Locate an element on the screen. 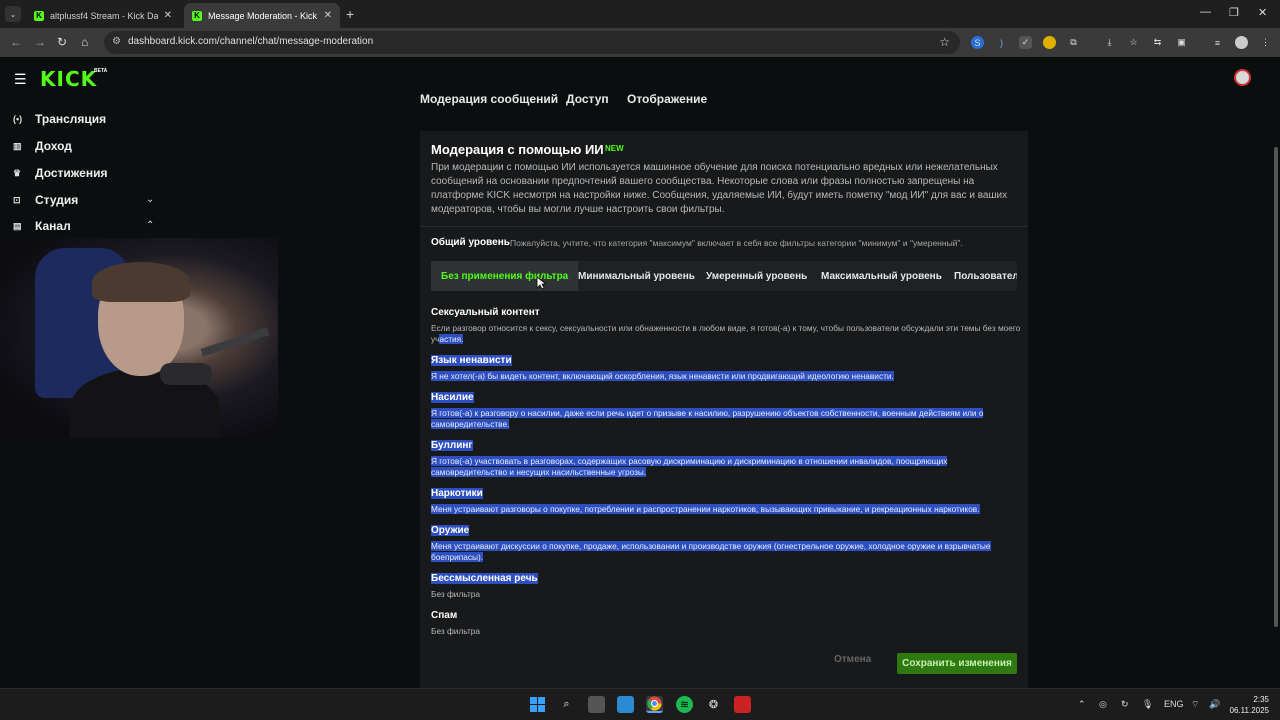  browser-tab-stream: K altplussf4 Stream - Kick Dashb ✕ is located at coordinates (103, 15).